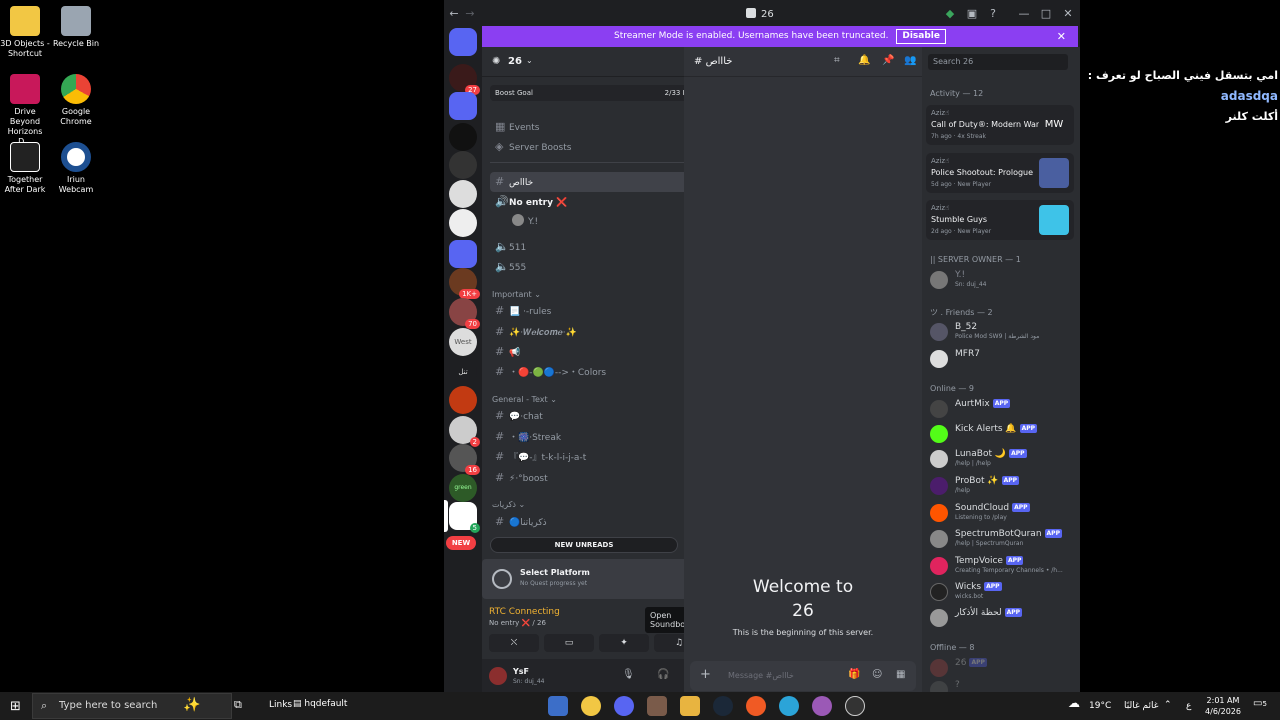 The height and width of the screenshot is (720, 1280). I want to click on add-attachment-icon: +, so click(705, 674).